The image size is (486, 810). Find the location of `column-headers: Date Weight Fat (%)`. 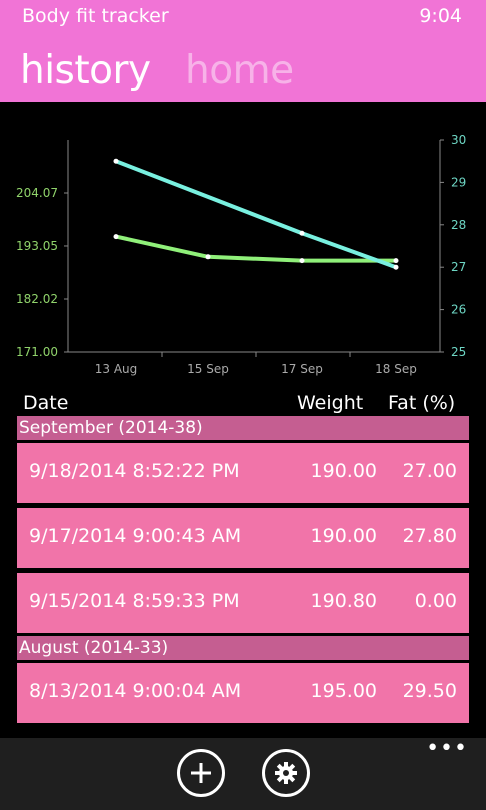

column-headers: Date Weight Fat (%) is located at coordinates (243, 404).